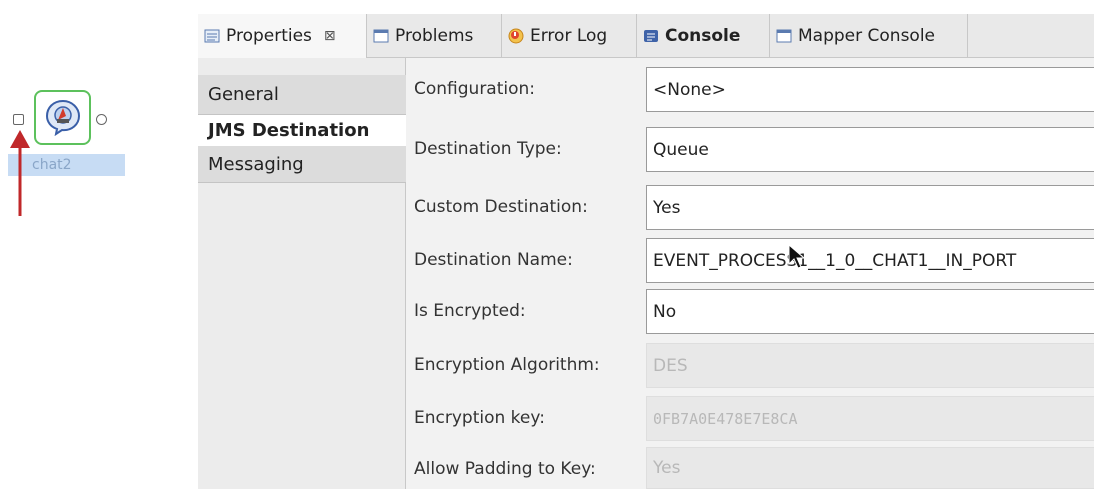 The image size is (1094, 489). What do you see at coordinates (243, 94) in the screenshot?
I see `sidebar-item-label: General` at bounding box center [243, 94].